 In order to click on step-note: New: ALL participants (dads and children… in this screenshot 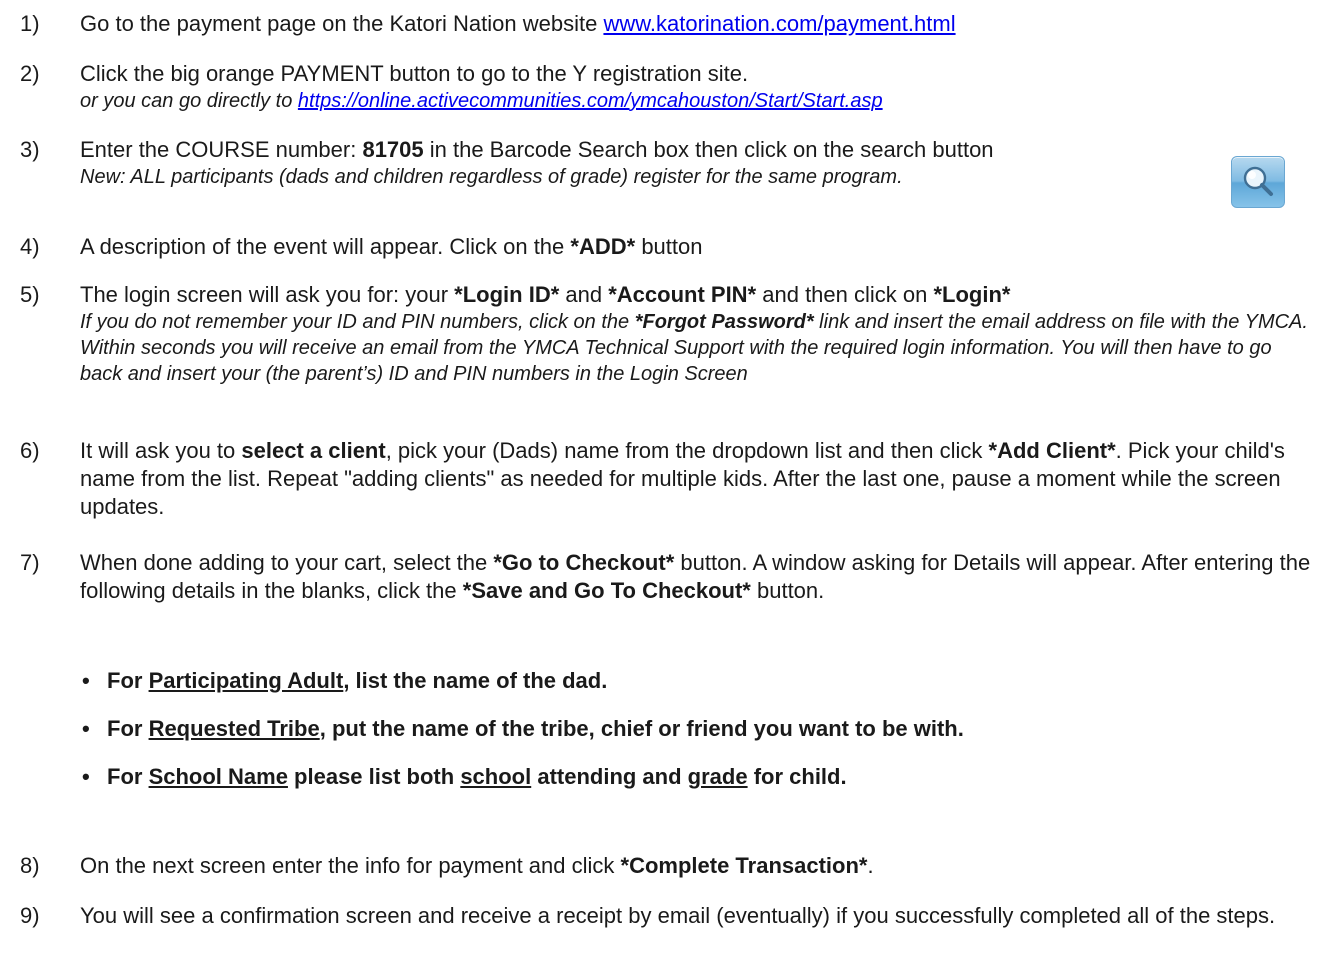, I will do `click(491, 177)`.